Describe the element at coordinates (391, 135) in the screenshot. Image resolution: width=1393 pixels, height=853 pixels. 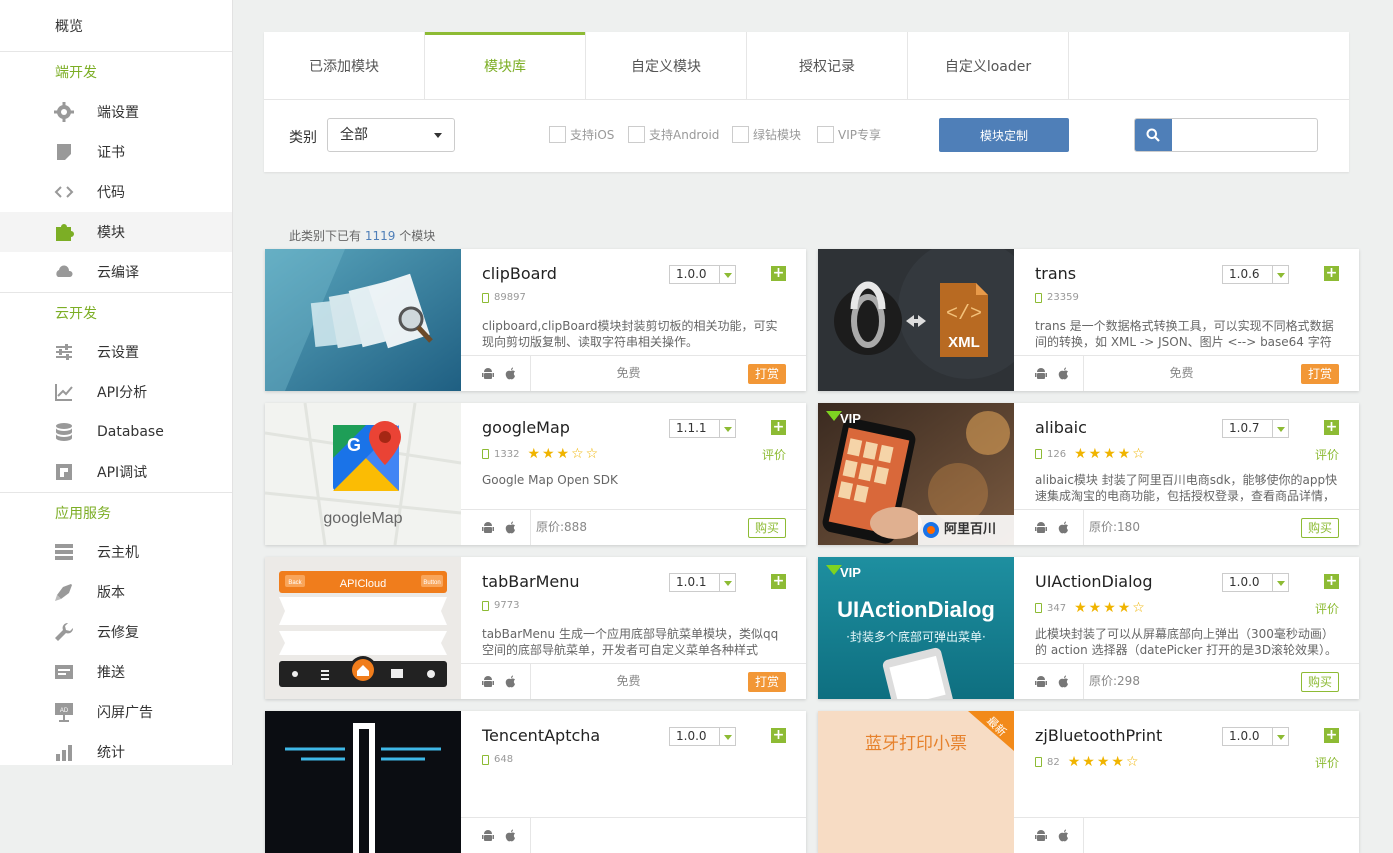
I see `category-select: 全部` at that location.